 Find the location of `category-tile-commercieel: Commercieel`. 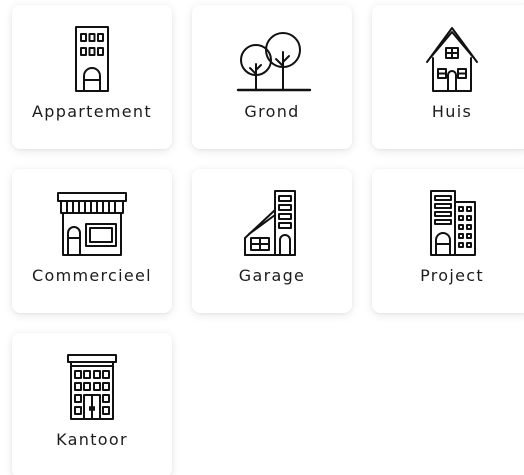

category-tile-commercieel: Commercieel is located at coordinates (92, 241).